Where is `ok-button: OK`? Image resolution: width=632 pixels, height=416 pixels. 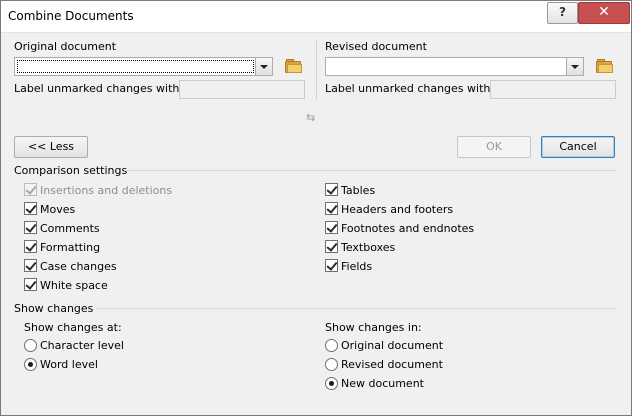 ok-button: OK is located at coordinates (494, 147).